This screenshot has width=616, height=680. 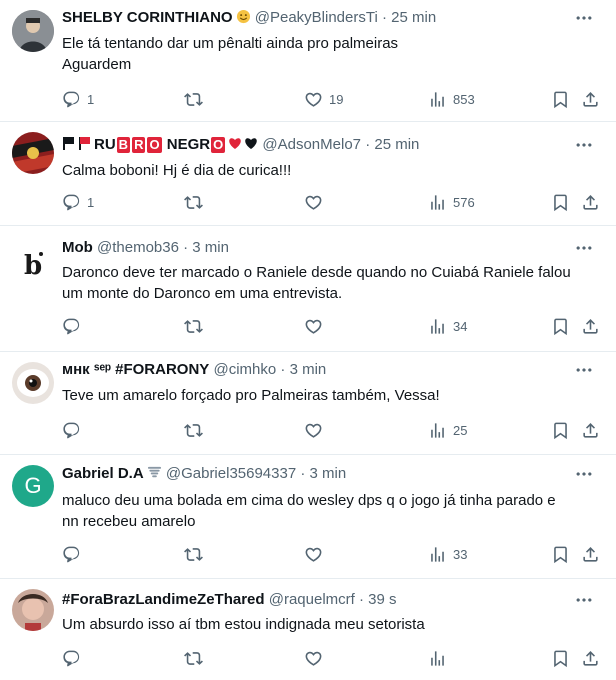 I want to click on handle: @PeakyBlindersTi, so click(x=316, y=17).